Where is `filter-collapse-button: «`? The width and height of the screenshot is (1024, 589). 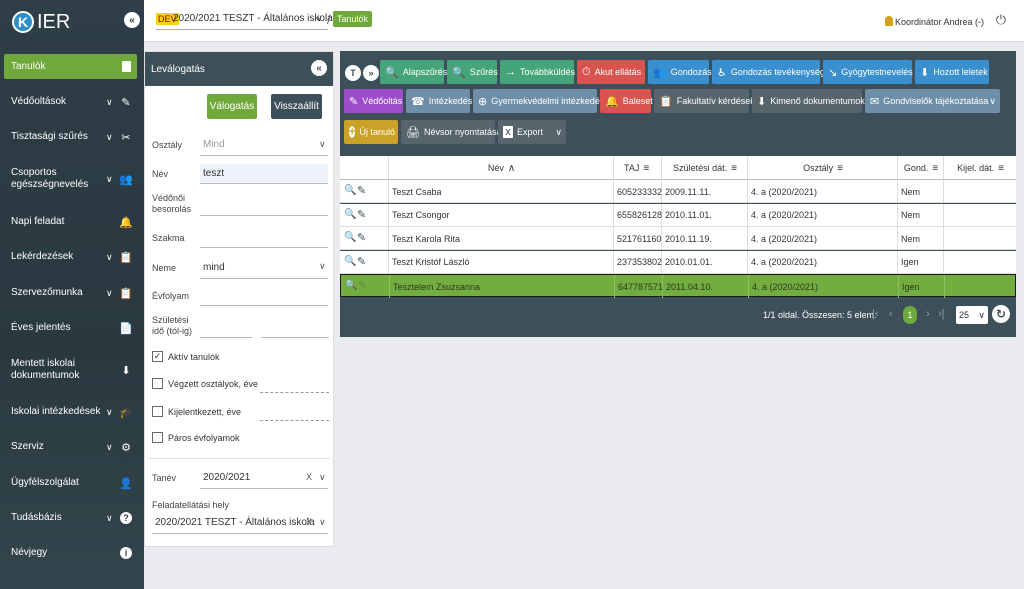 filter-collapse-button: « is located at coordinates (319, 68).